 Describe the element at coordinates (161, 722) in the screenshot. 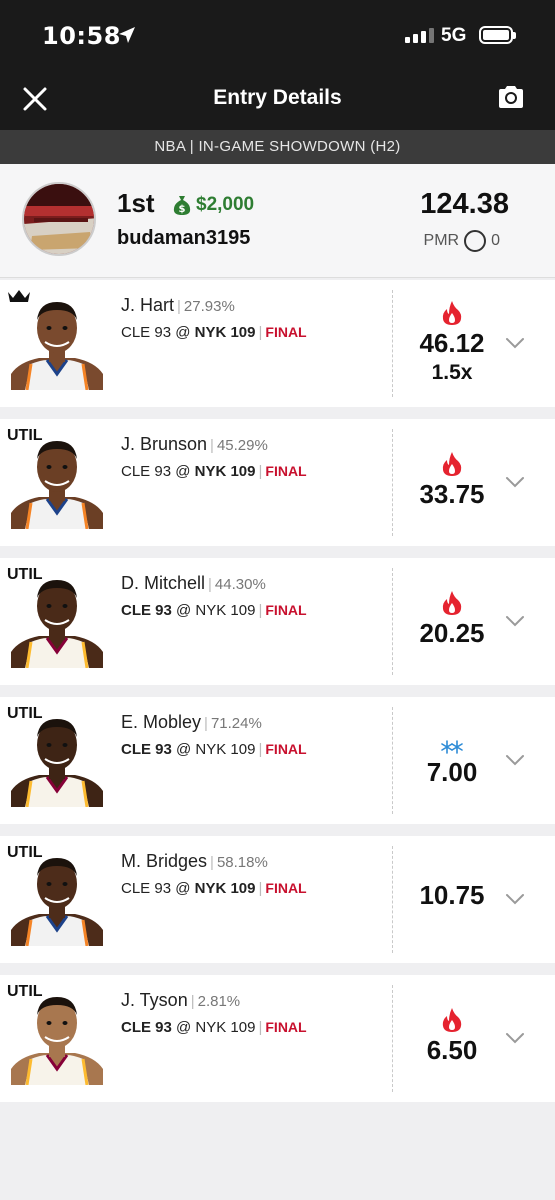

I see `player-name: E. Mobley` at that location.